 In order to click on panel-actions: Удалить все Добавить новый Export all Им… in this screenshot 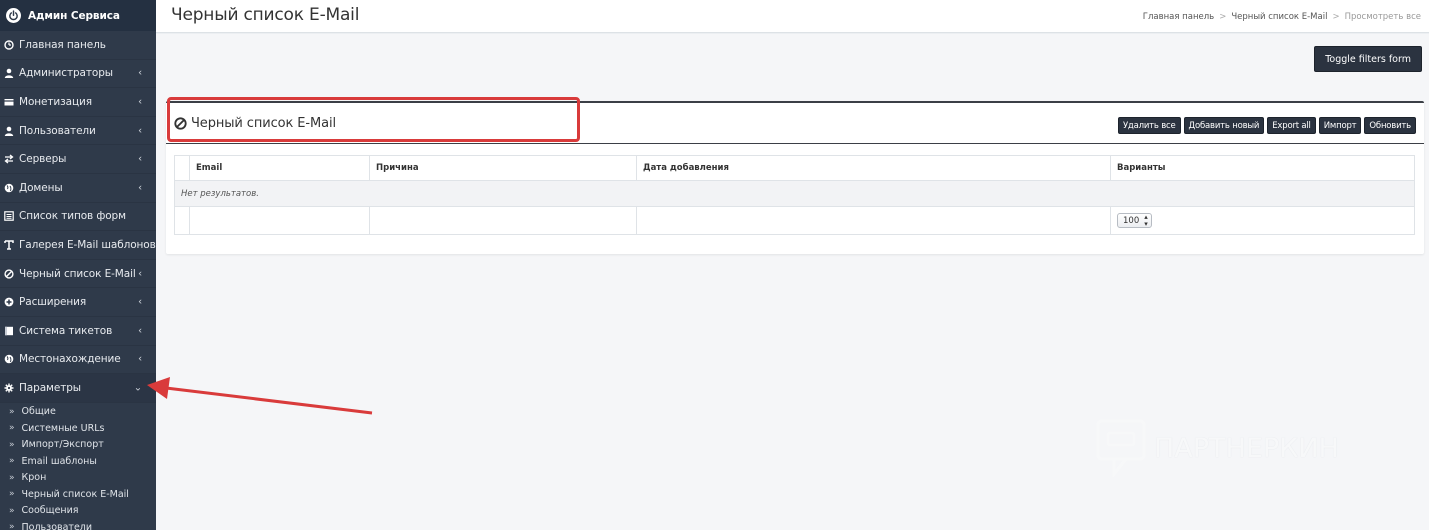, I will do `click(1266, 125)`.